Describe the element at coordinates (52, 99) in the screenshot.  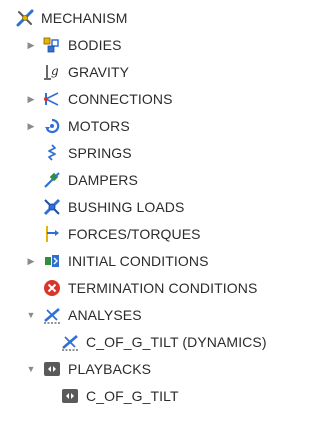
I see `connections-icon` at that location.